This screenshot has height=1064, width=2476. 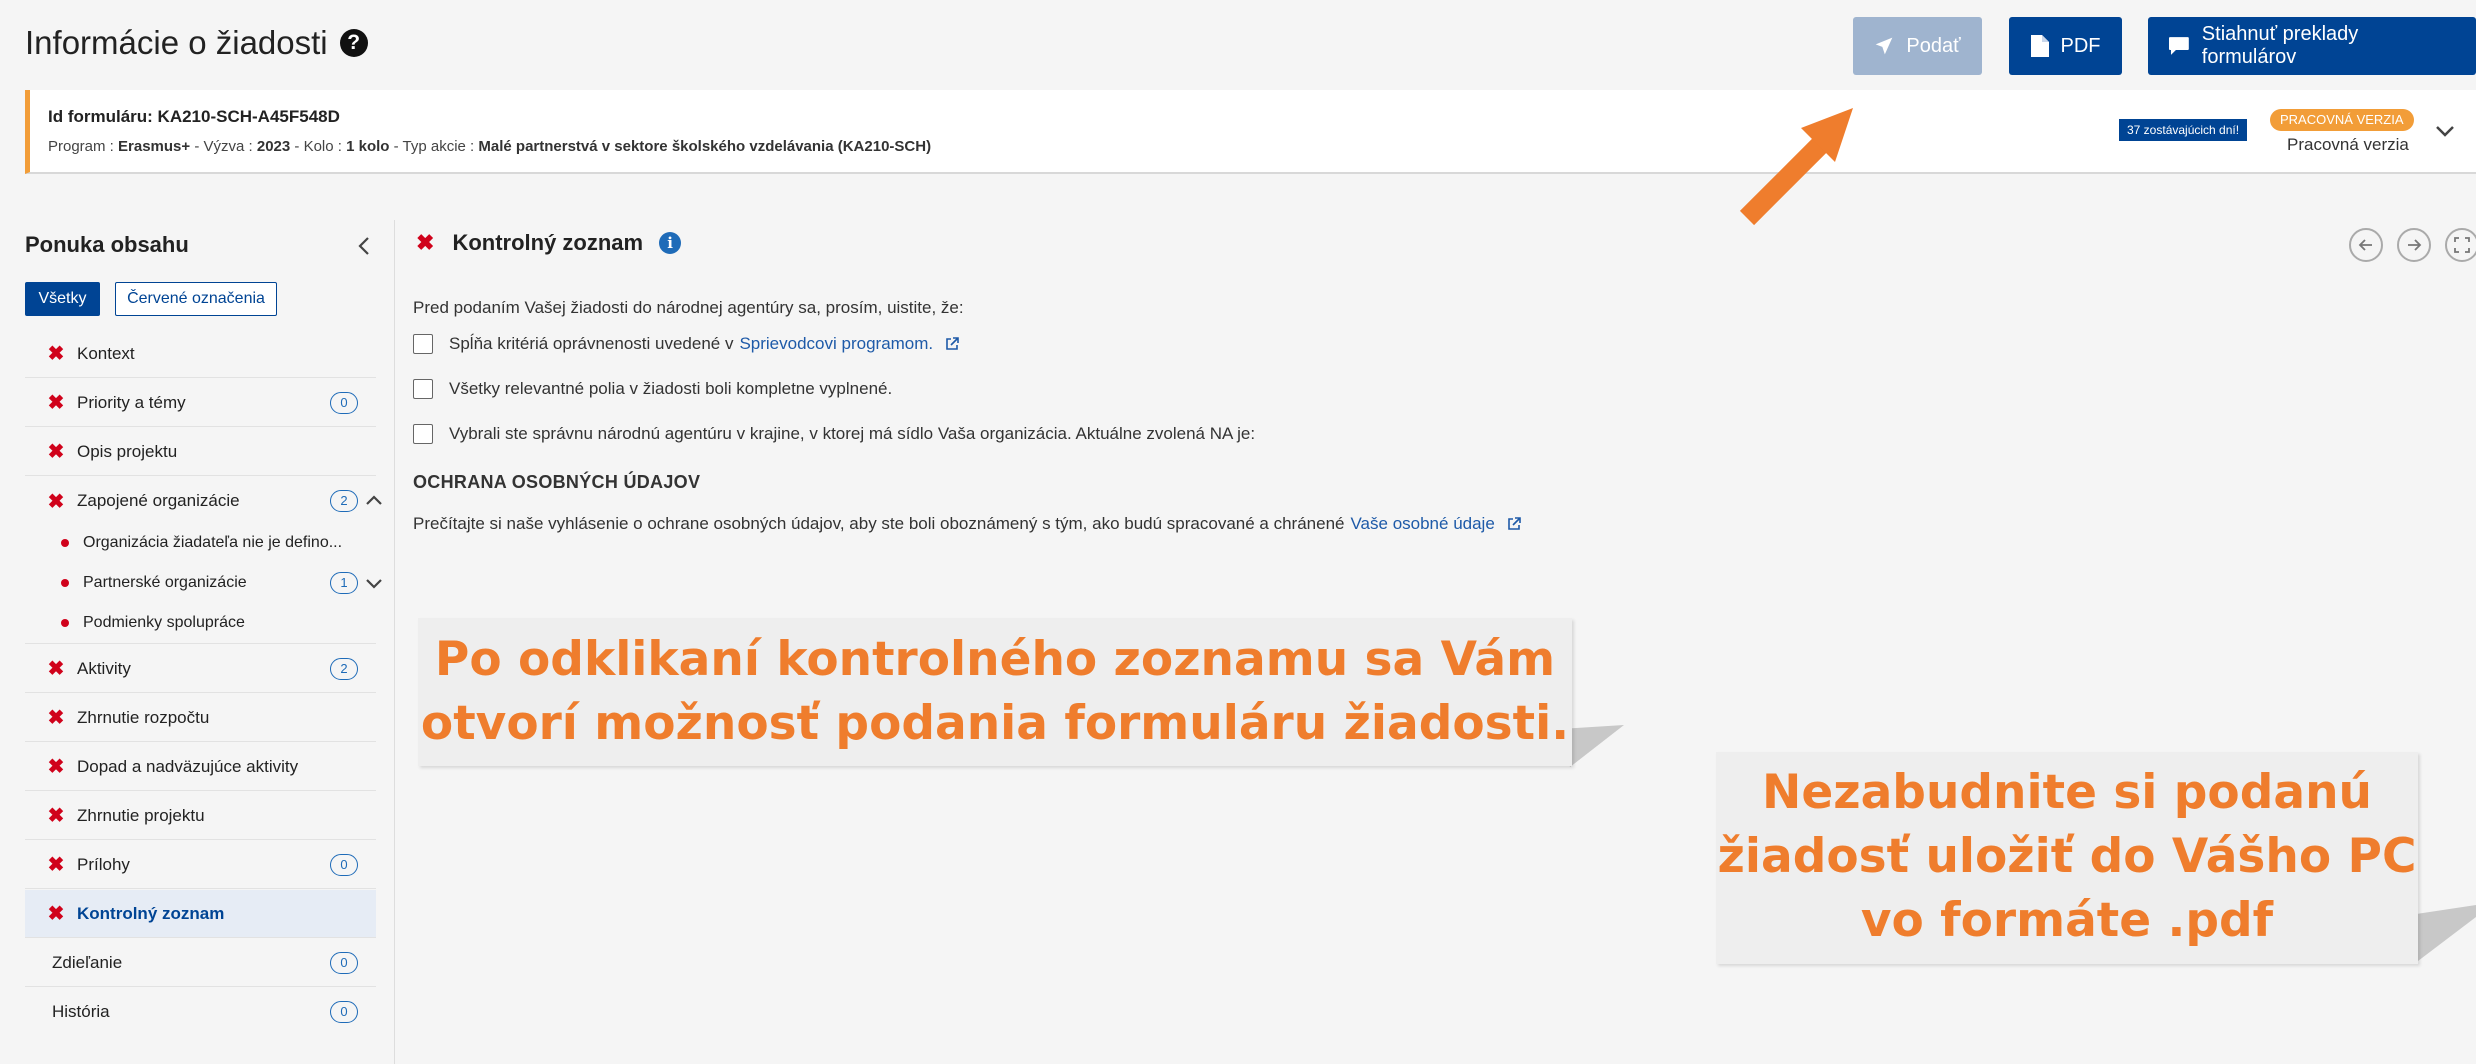 What do you see at coordinates (200, 403) in the screenshot?
I see `sidebar-item-priority: ✖ Priority a témy 0` at bounding box center [200, 403].